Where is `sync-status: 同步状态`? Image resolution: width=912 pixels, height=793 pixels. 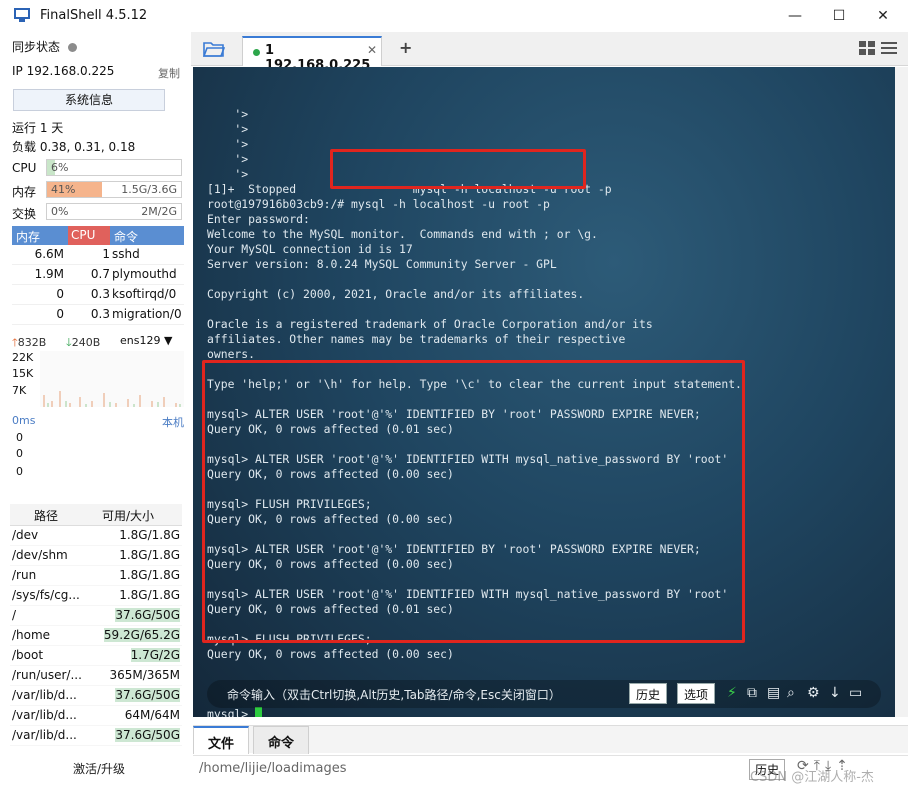 sync-status: 同步状态 is located at coordinates (45, 46).